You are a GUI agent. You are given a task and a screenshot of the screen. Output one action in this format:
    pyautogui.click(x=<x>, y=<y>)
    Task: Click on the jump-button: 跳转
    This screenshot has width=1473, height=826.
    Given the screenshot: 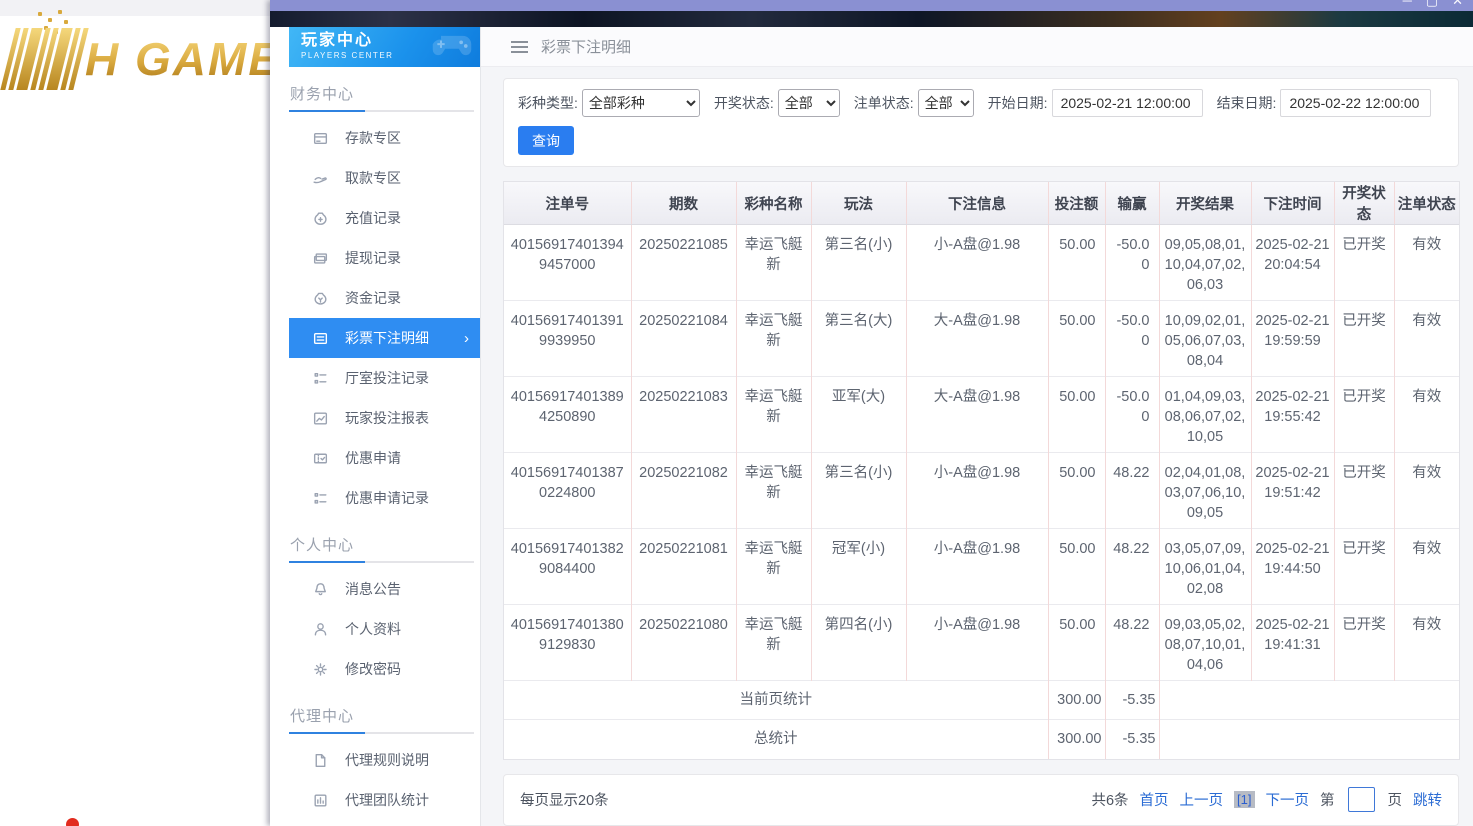 What is the action you would take?
    pyautogui.click(x=1427, y=799)
    